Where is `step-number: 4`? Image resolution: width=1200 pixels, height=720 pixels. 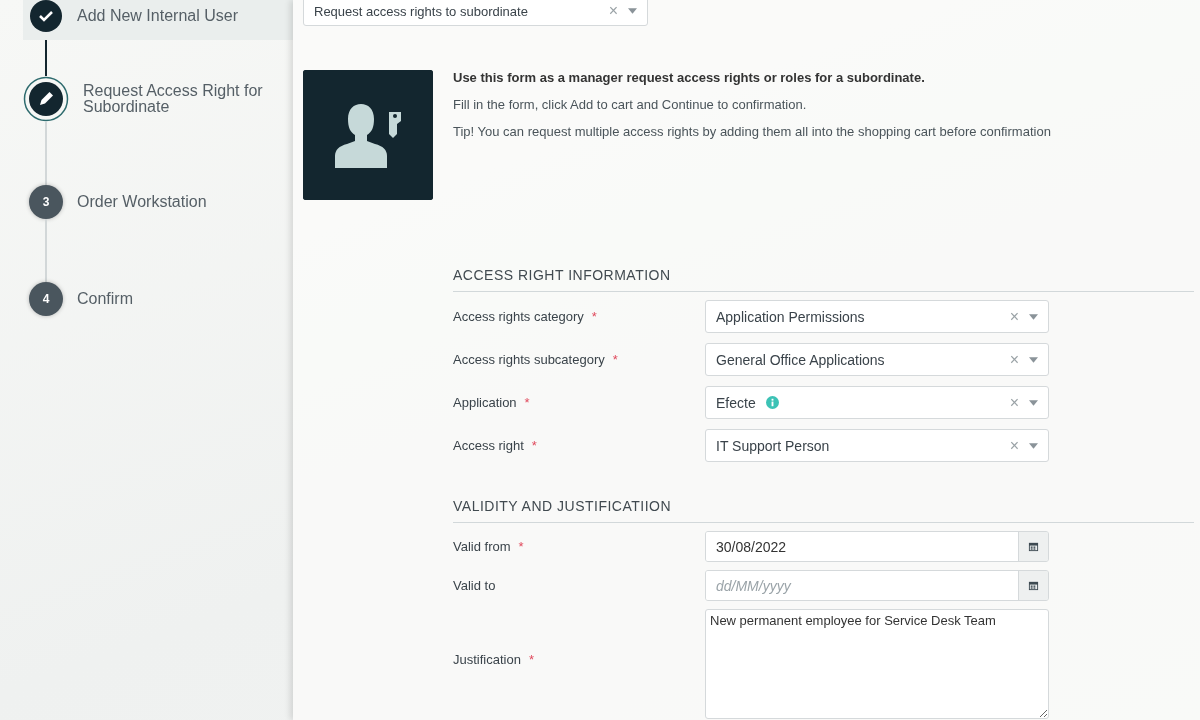
step-number: 4 is located at coordinates (46, 299).